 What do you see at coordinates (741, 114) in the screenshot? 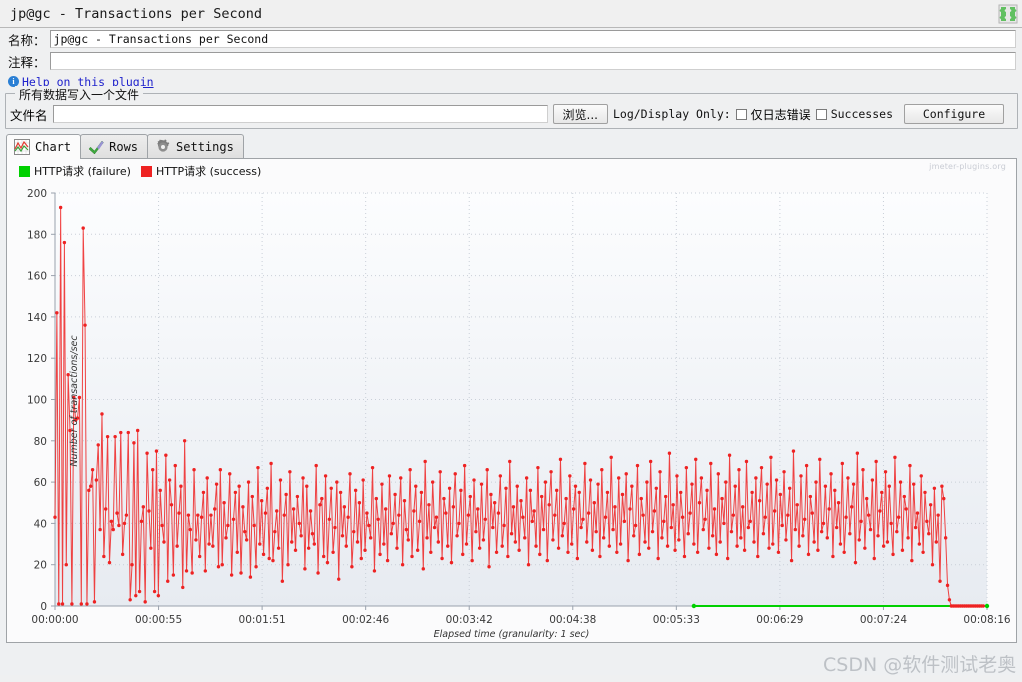
I see `errors-only-checkbox-box` at bounding box center [741, 114].